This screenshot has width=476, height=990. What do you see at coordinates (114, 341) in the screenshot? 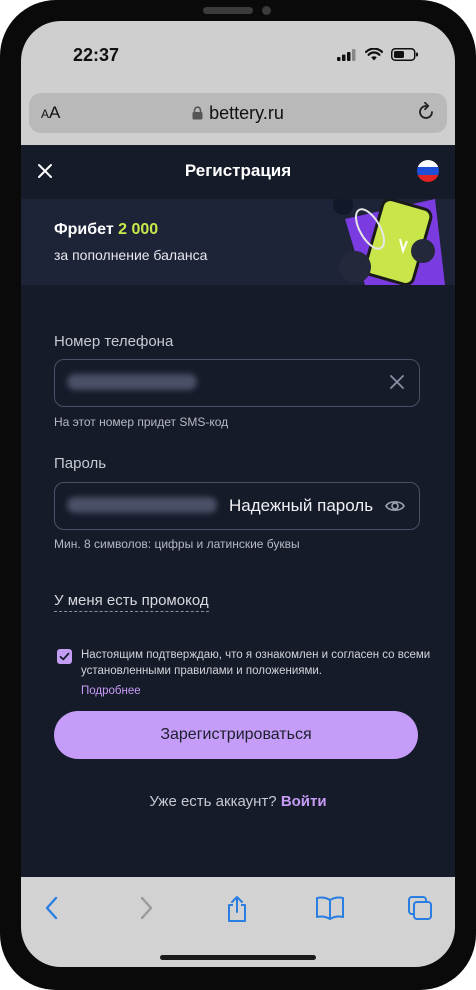
I see `phone-label: Номер телефона` at bounding box center [114, 341].